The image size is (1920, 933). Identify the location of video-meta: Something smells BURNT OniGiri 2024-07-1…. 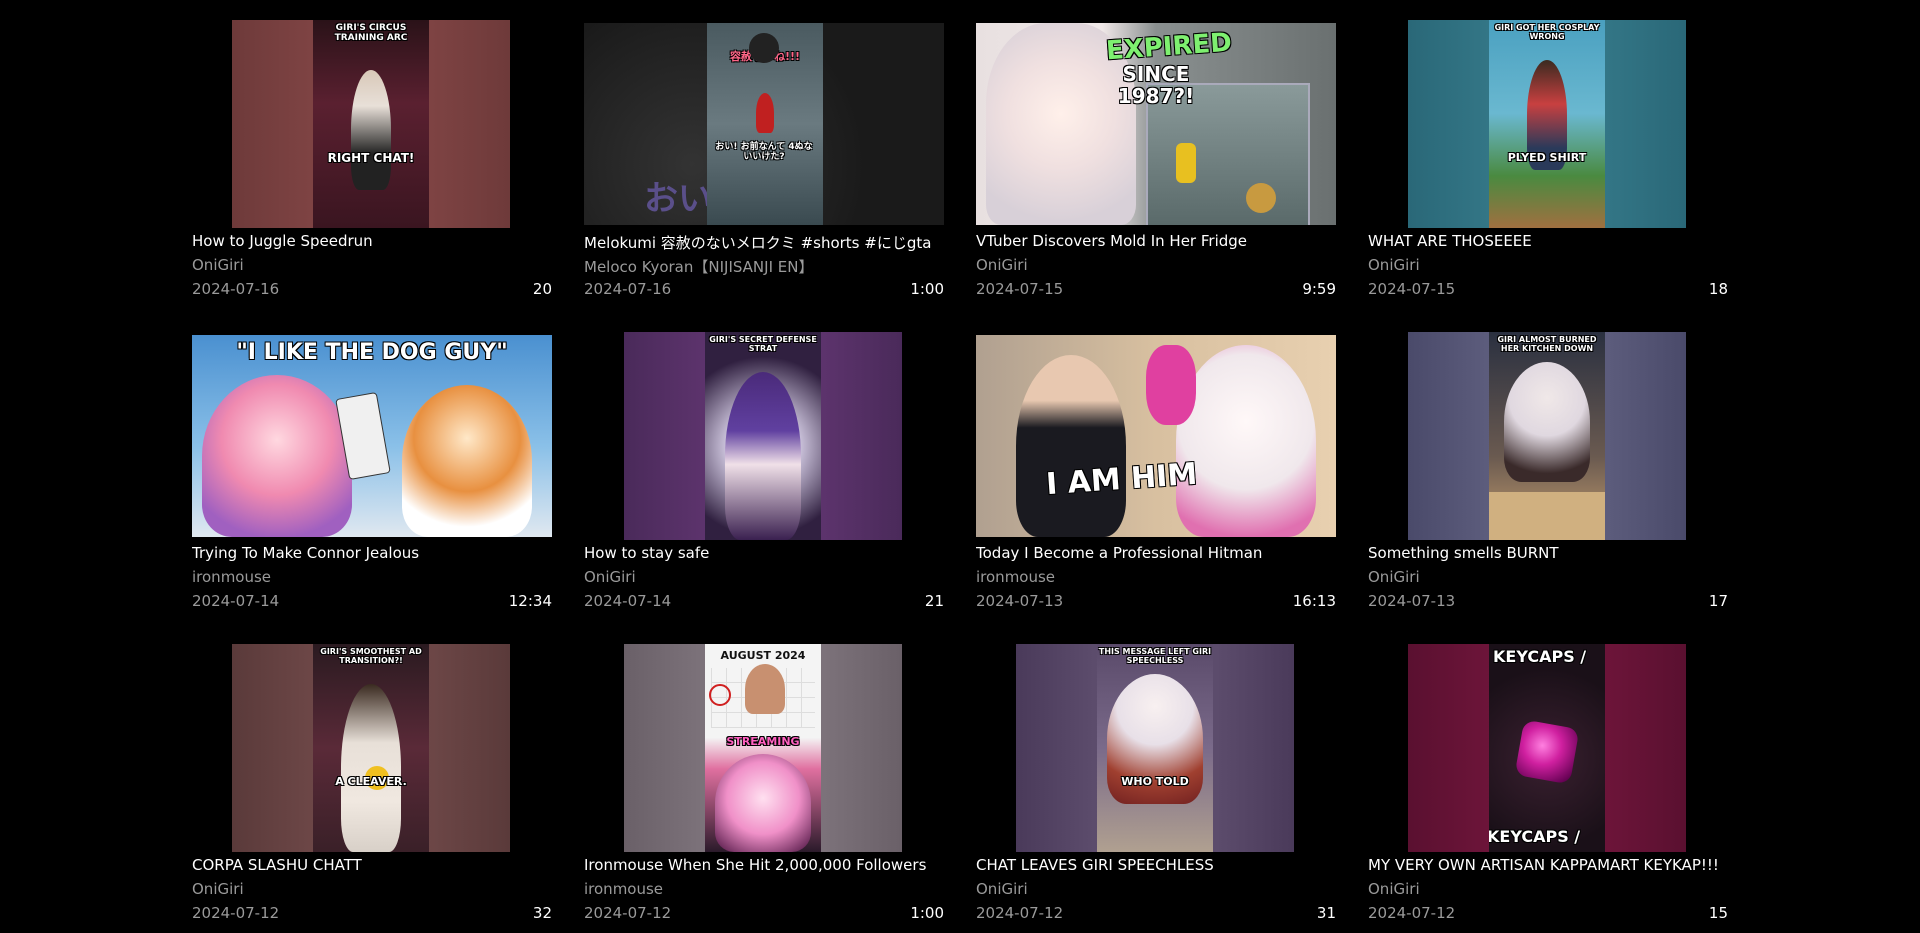
(1548, 580).